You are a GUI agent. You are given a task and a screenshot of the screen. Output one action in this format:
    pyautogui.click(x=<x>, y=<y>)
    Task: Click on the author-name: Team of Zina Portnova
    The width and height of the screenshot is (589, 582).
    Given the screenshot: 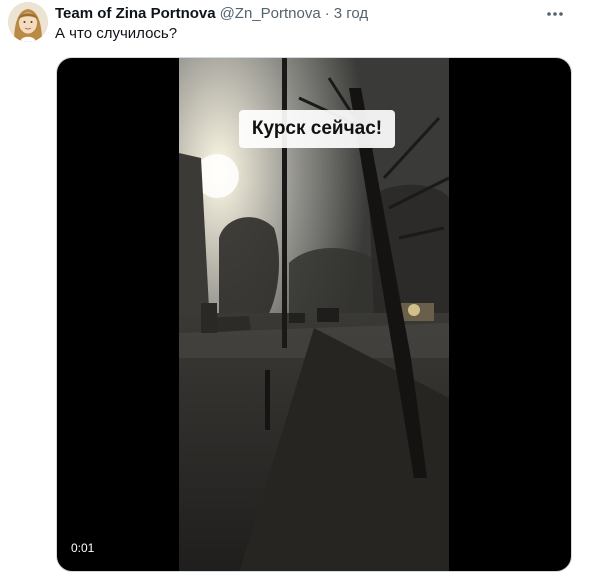 What is the action you would take?
    pyautogui.click(x=135, y=14)
    